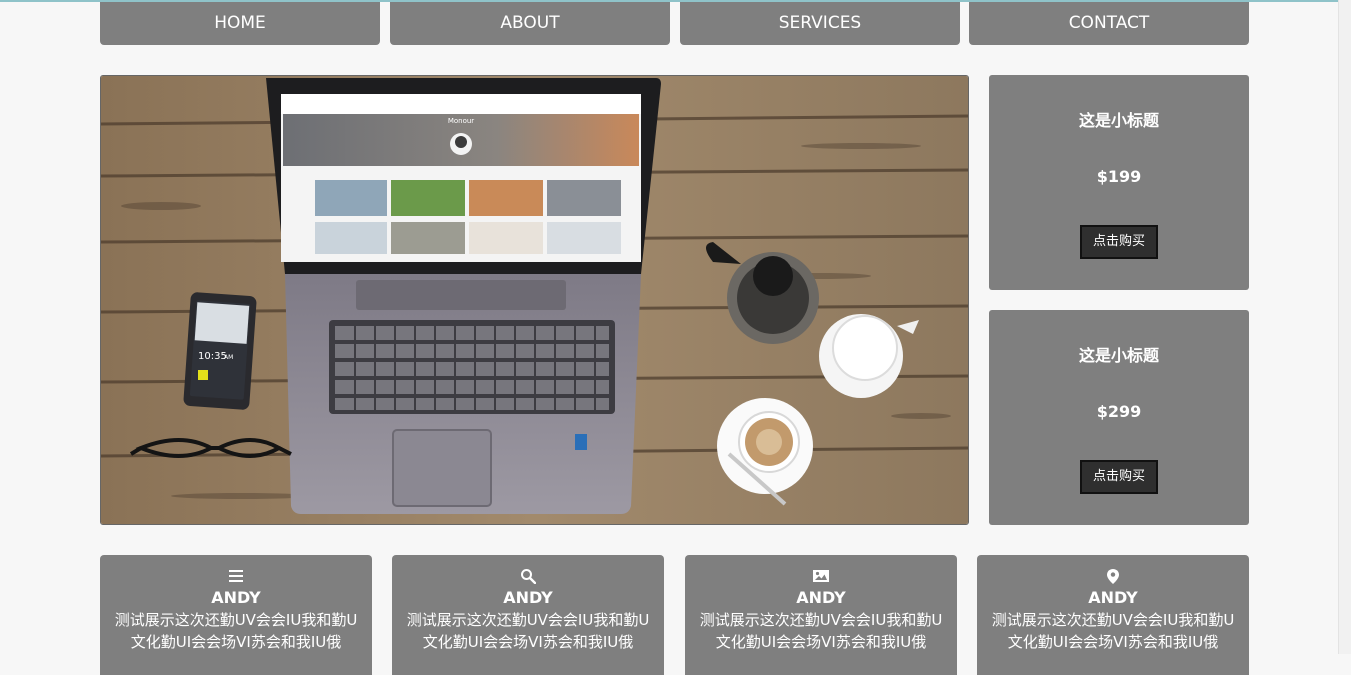  I want to click on feature-box-2: ANDY 测试展示这次还勤UV会会IU我和勤U文化勤UI会会场VI苏会和我IU俄, so click(528, 615).